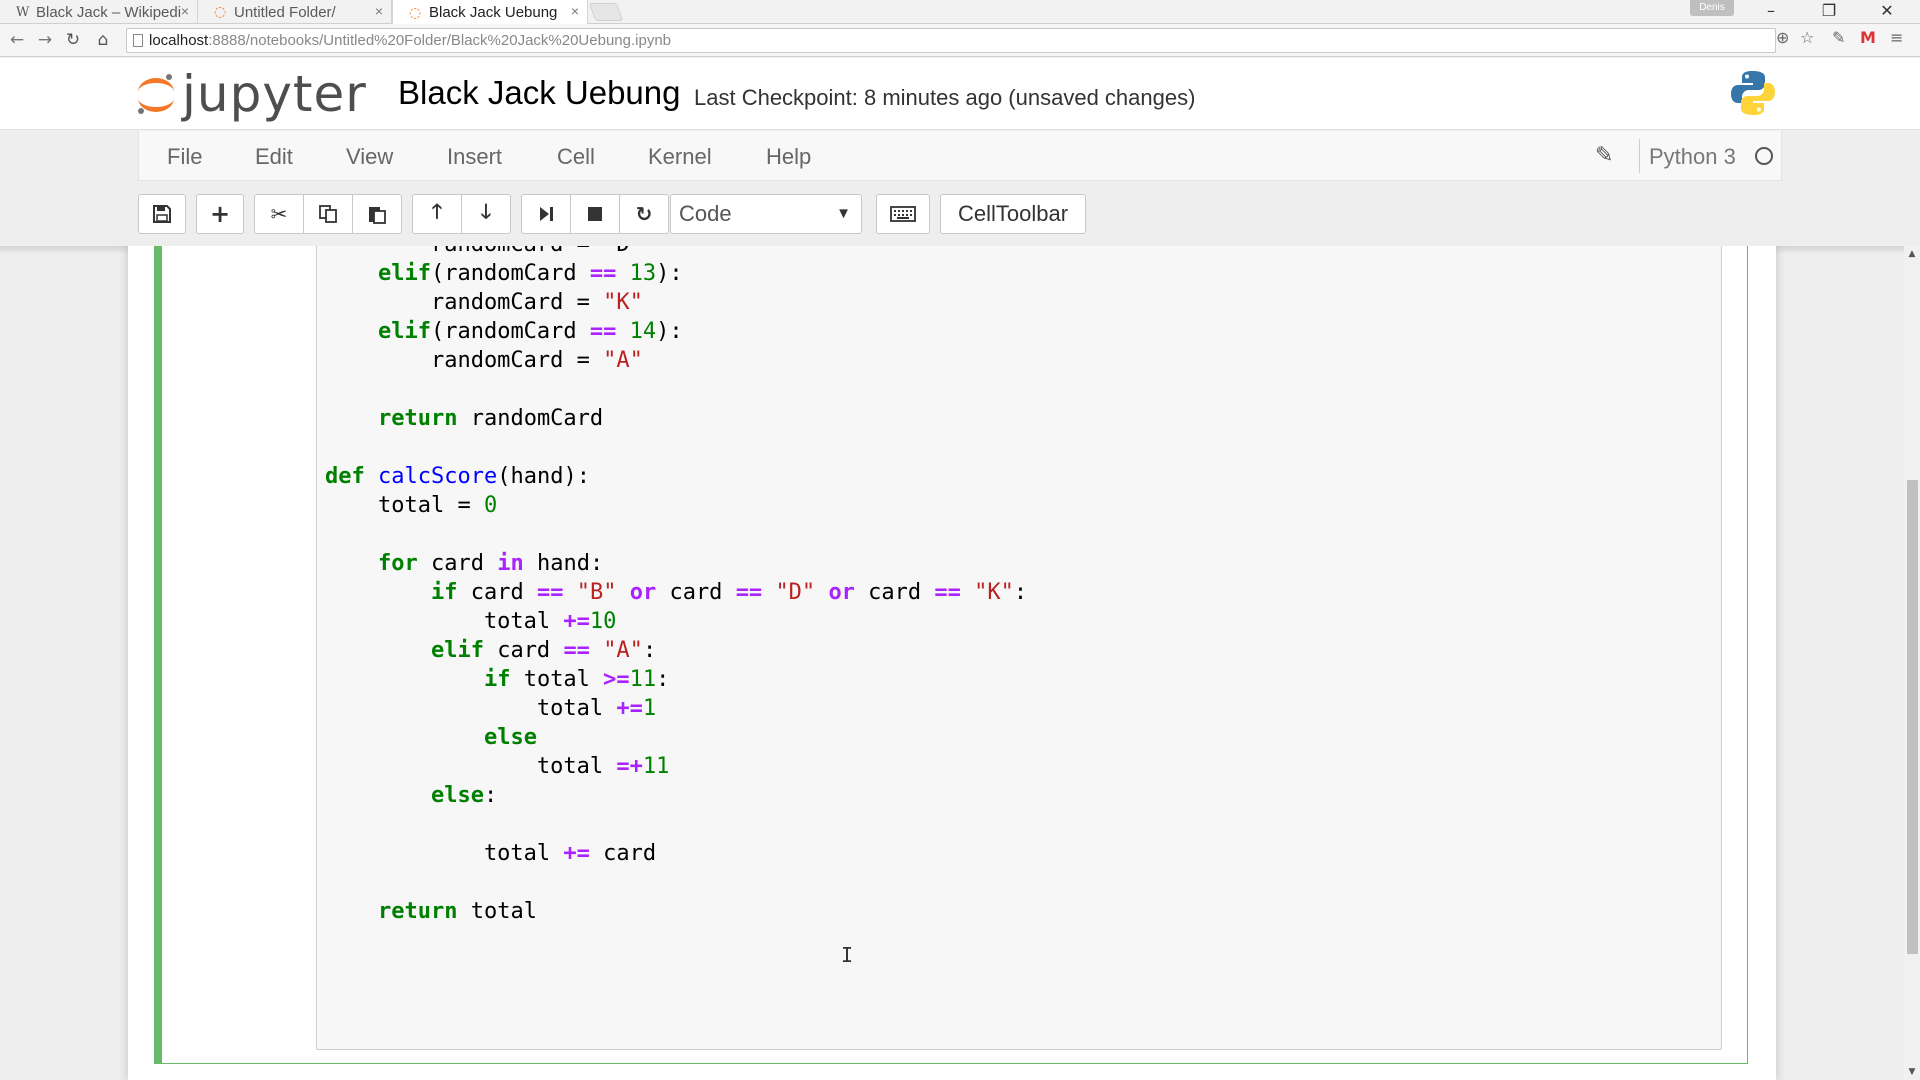  What do you see at coordinates (486, 214) in the screenshot?
I see `move-cell-down-button: 🡓` at bounding box center [486, 214].